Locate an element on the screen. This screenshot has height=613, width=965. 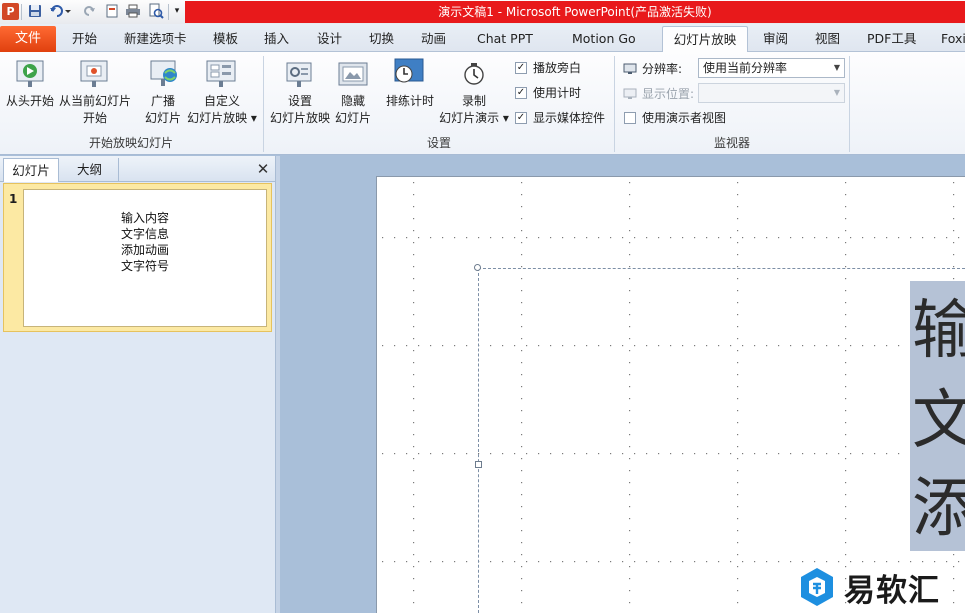
from-beginning-button: 从头开始 is located at coordinates (30, 101).